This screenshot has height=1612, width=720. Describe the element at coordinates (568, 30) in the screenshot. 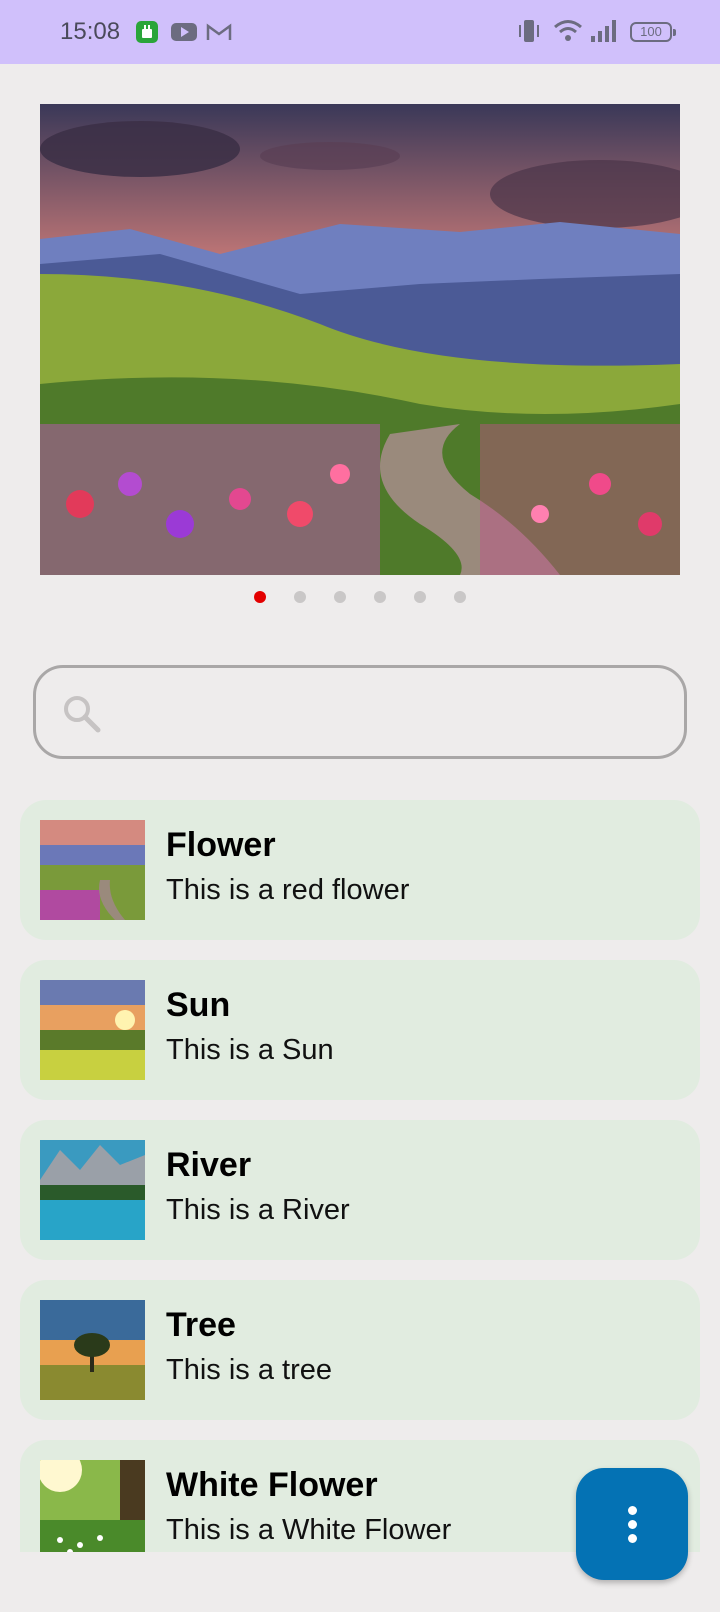

I see `wifi-icon` at that location.